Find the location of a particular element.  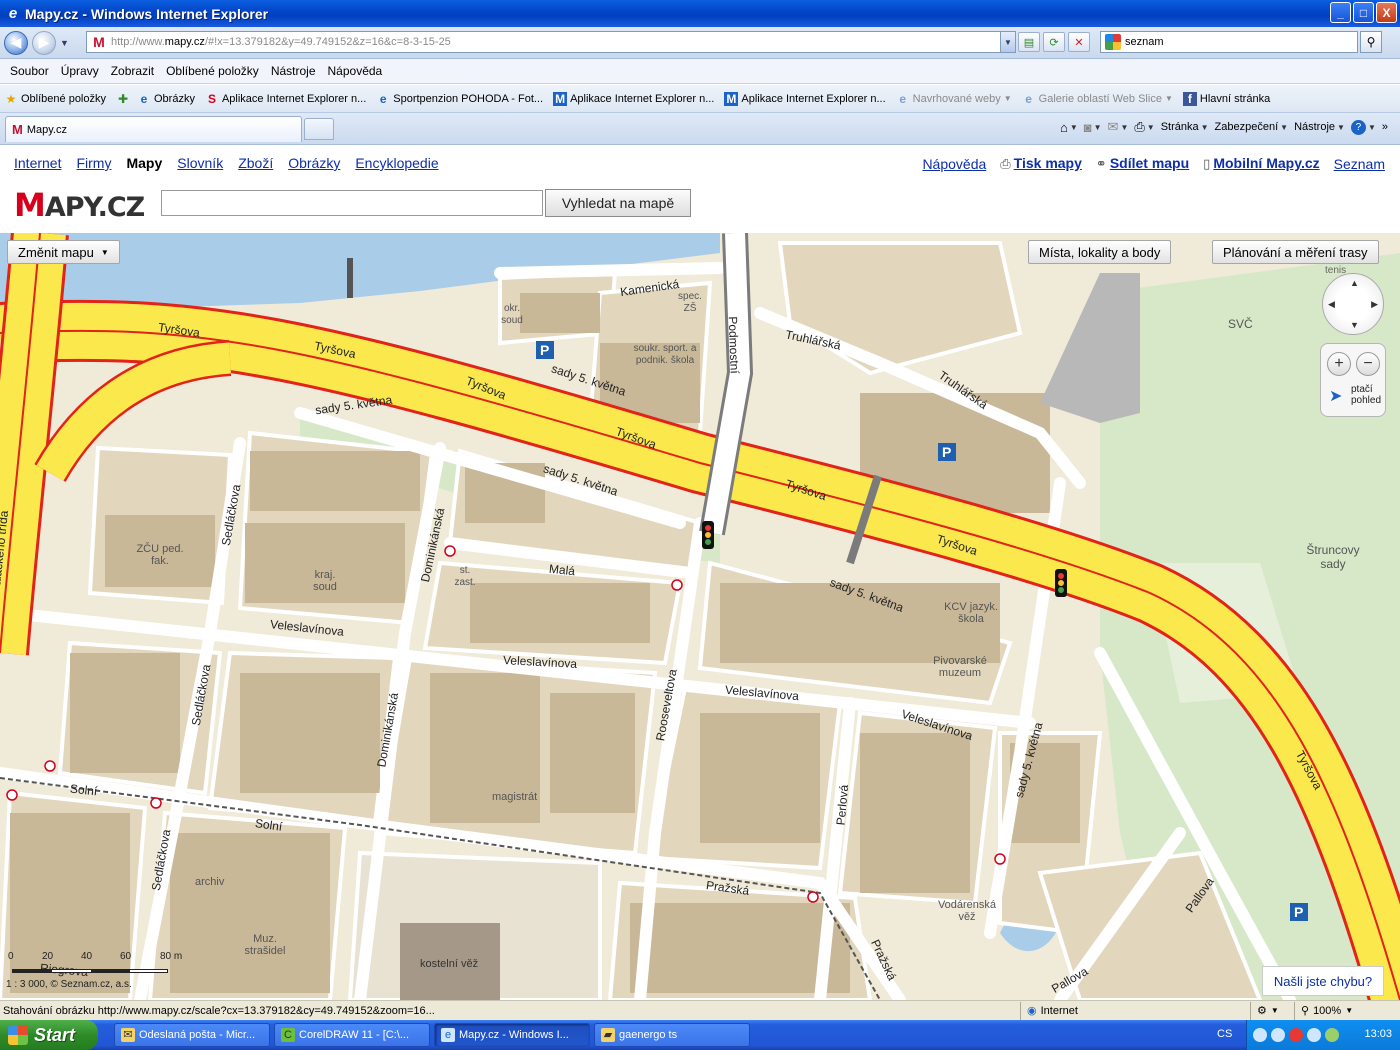

favorite-link: e Navrhované weby ▼ is located at coordinates (953, 98).